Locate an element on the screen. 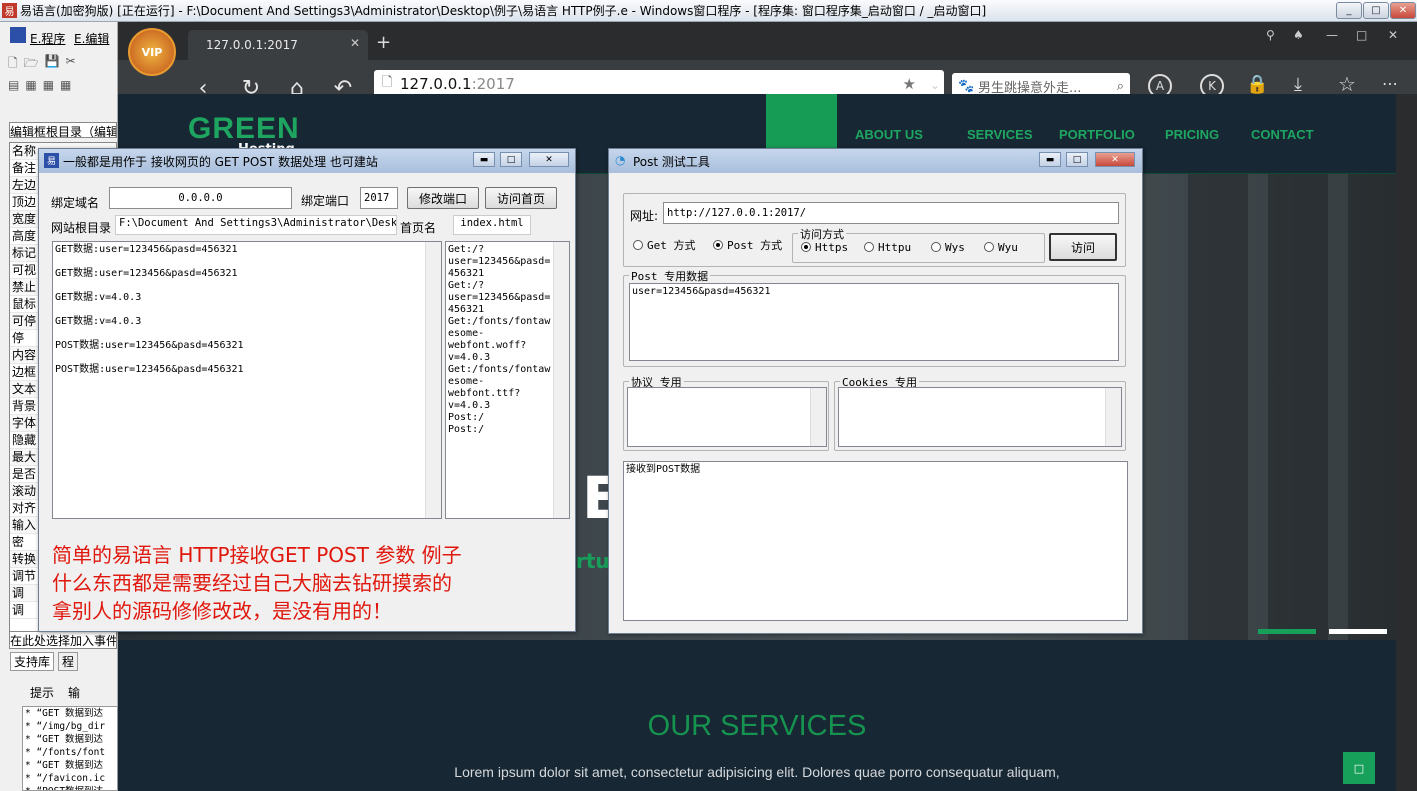 Image resolution: width=1417 pixels, height=791 pixels. nav-pricing: PRICING is located at coordinates (1192, 134).